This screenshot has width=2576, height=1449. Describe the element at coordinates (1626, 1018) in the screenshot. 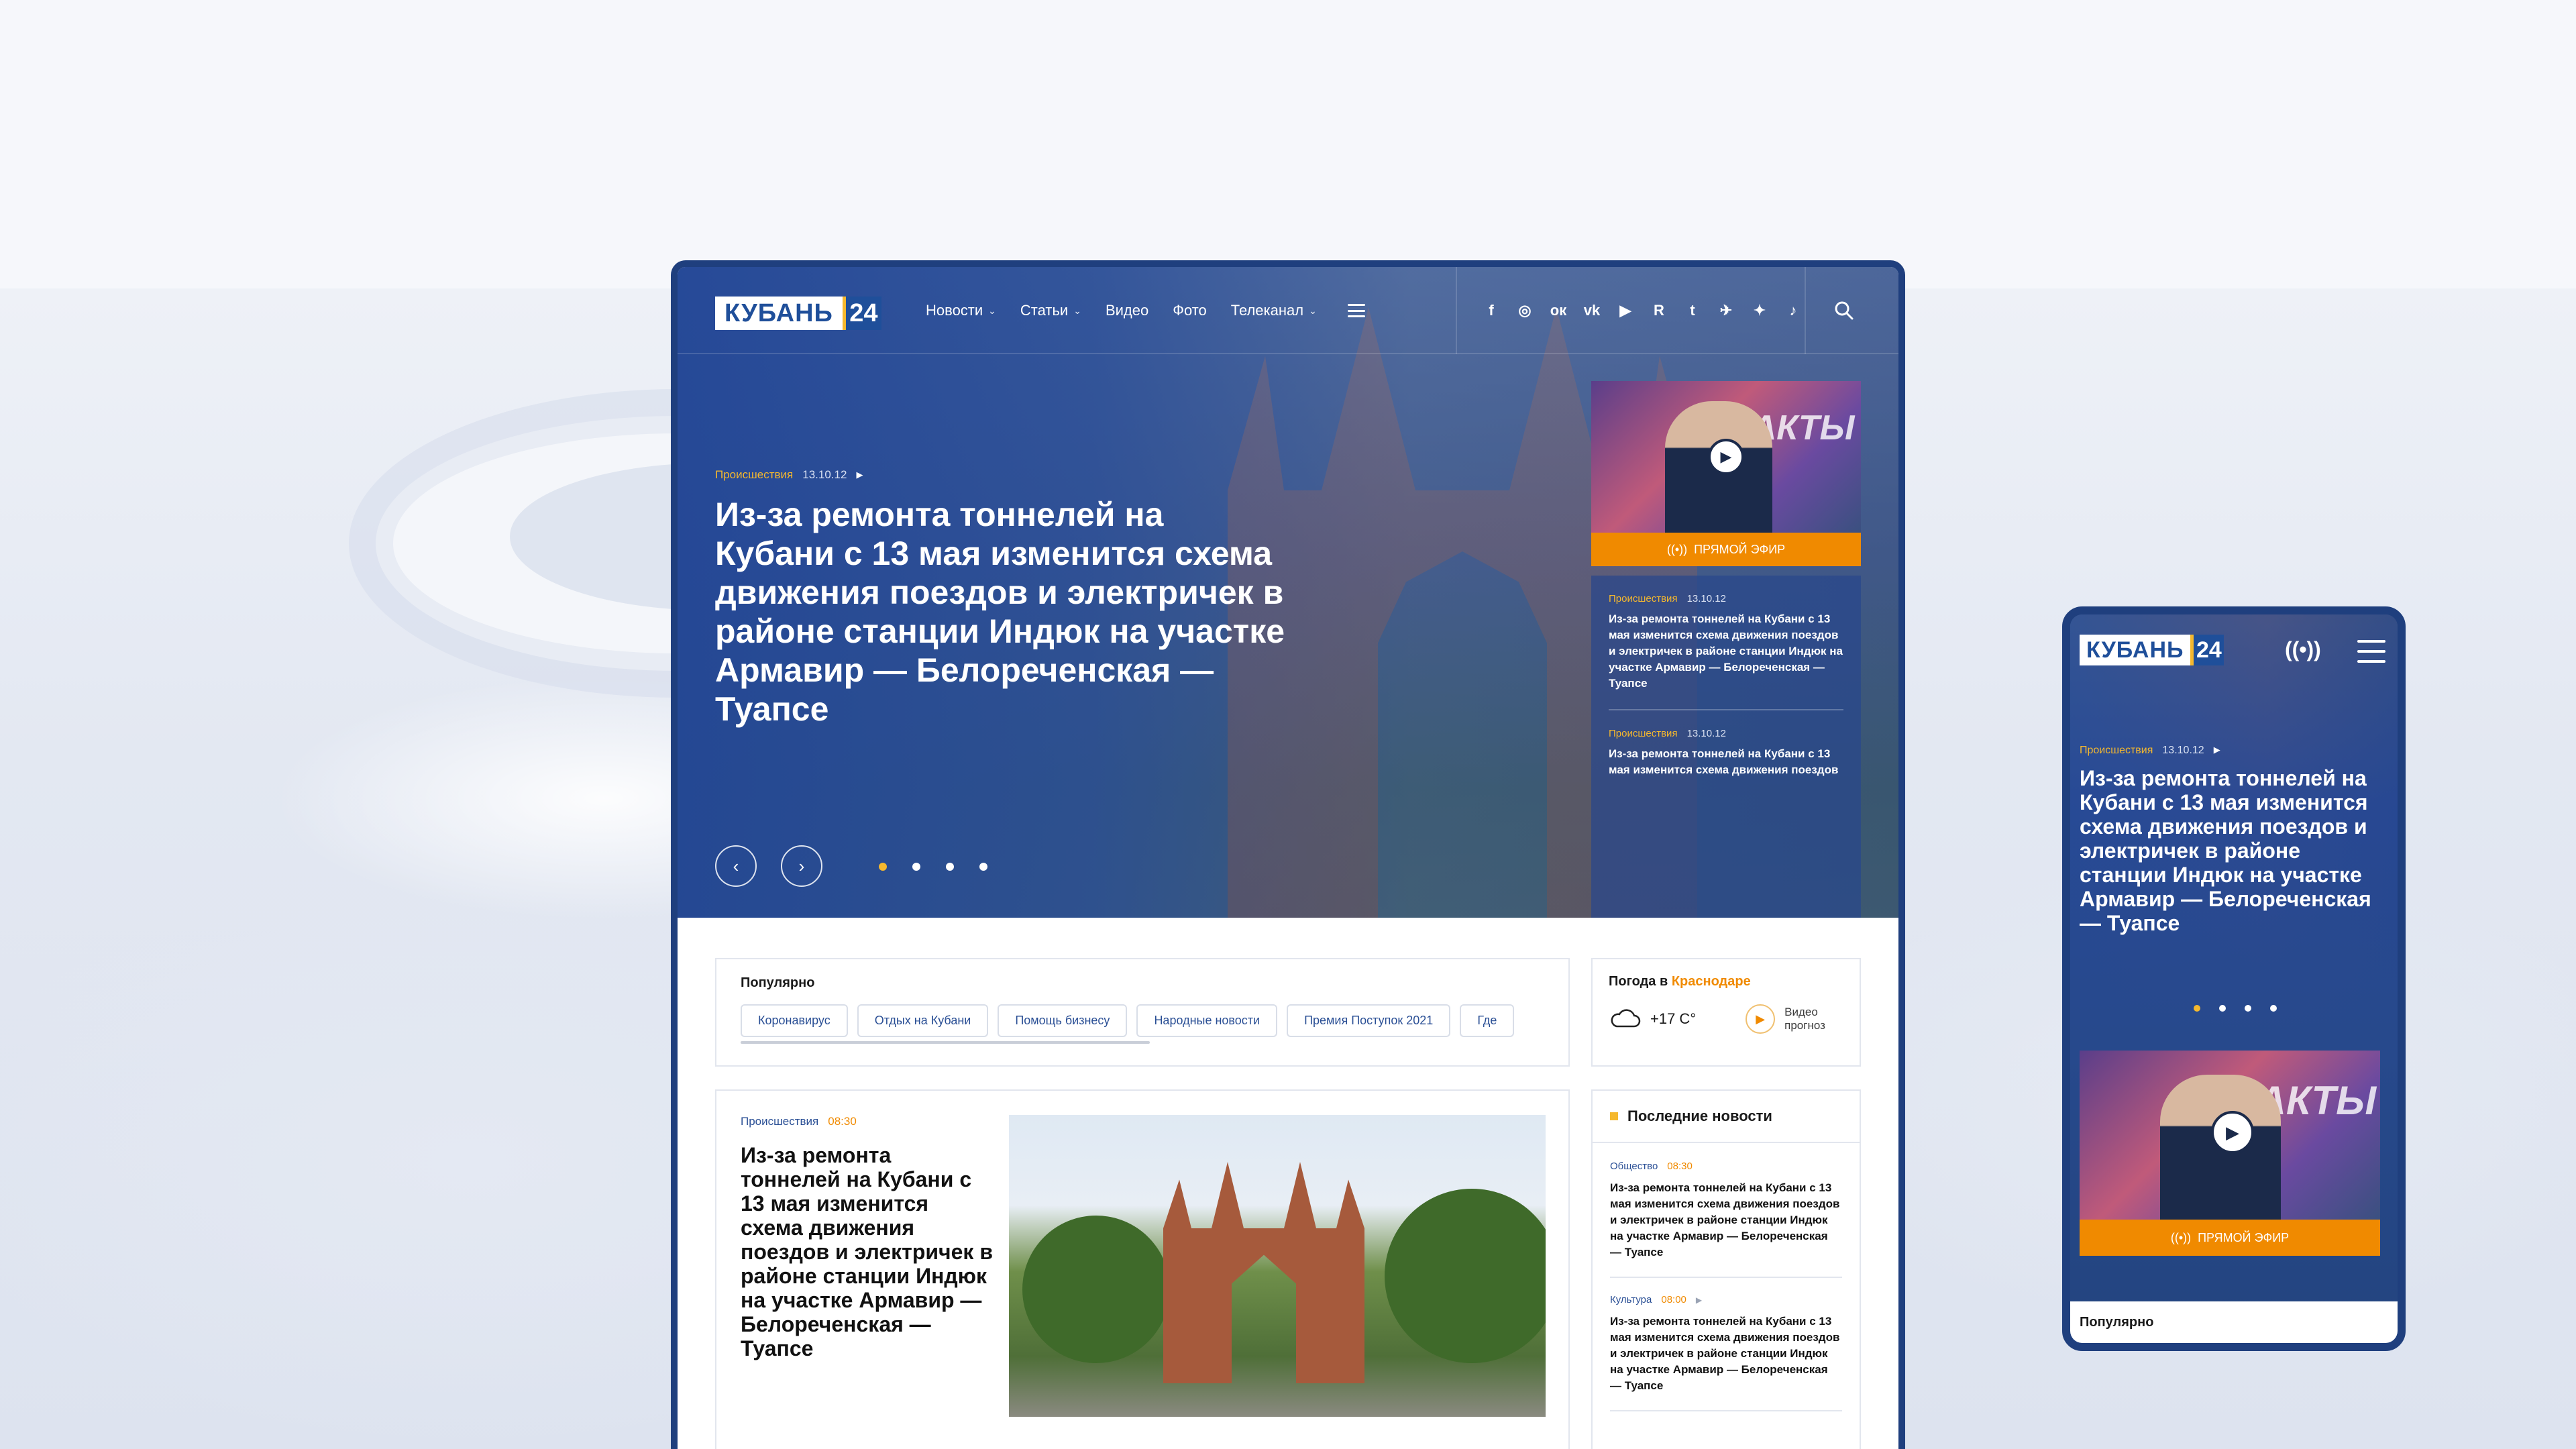

I see `cloud-icon` at that location.